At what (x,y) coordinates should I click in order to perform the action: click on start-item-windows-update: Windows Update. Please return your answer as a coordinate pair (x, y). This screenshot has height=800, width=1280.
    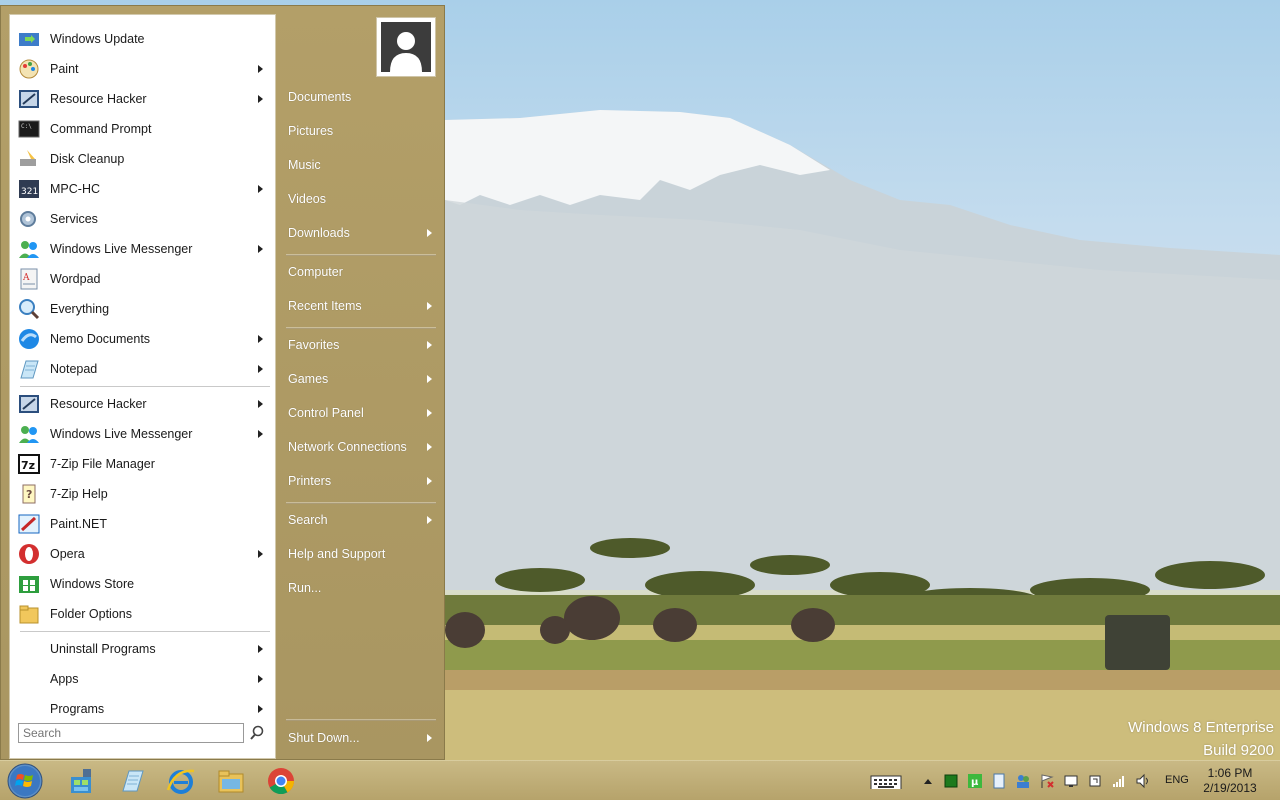
    Looking at the image, I should click on (142, 39).